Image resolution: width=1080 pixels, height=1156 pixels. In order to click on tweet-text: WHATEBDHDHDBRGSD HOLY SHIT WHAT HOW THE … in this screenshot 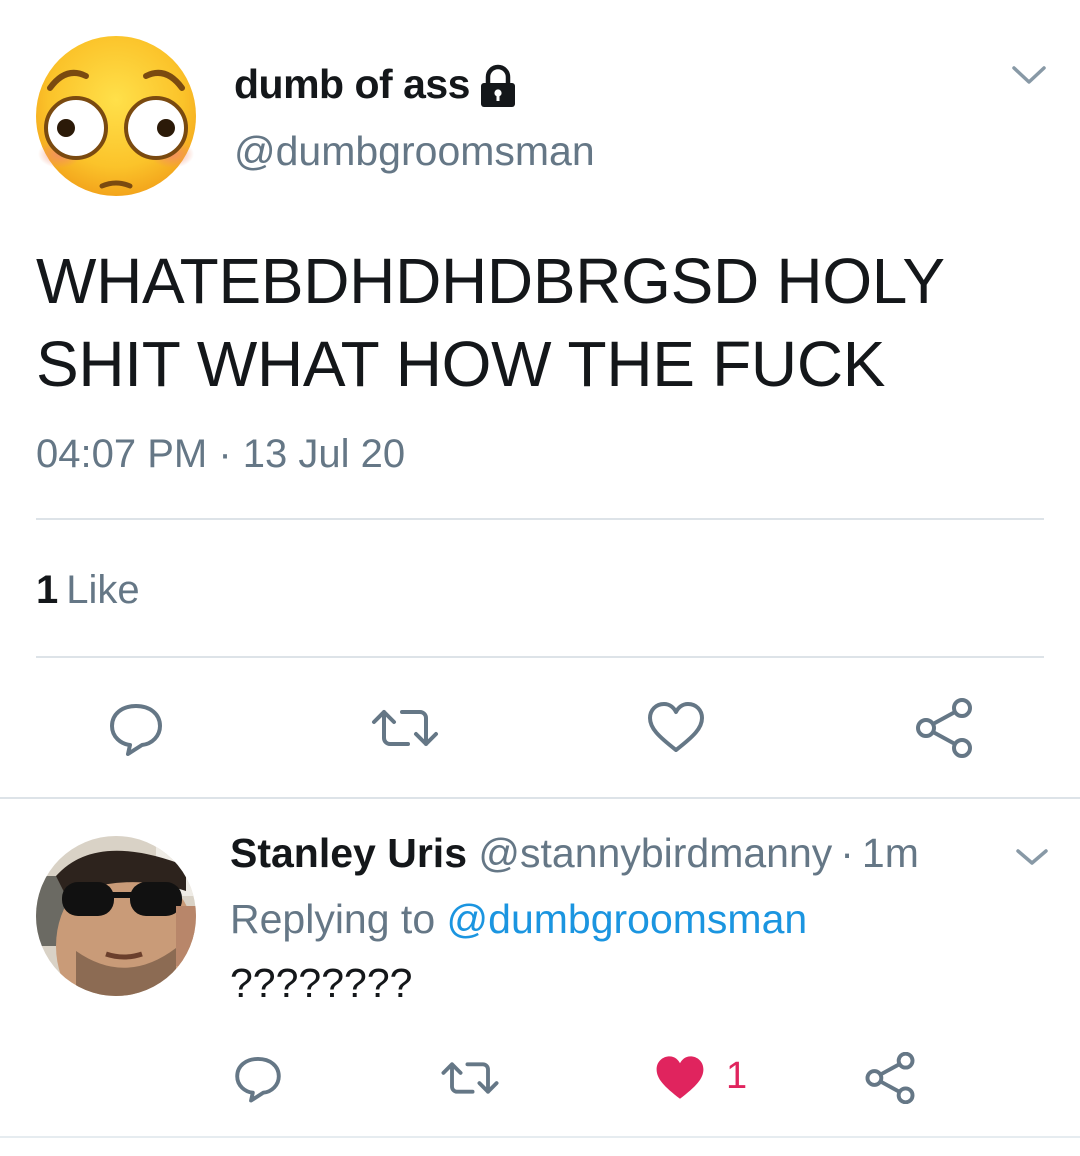, I will do `click(490, 322)`.